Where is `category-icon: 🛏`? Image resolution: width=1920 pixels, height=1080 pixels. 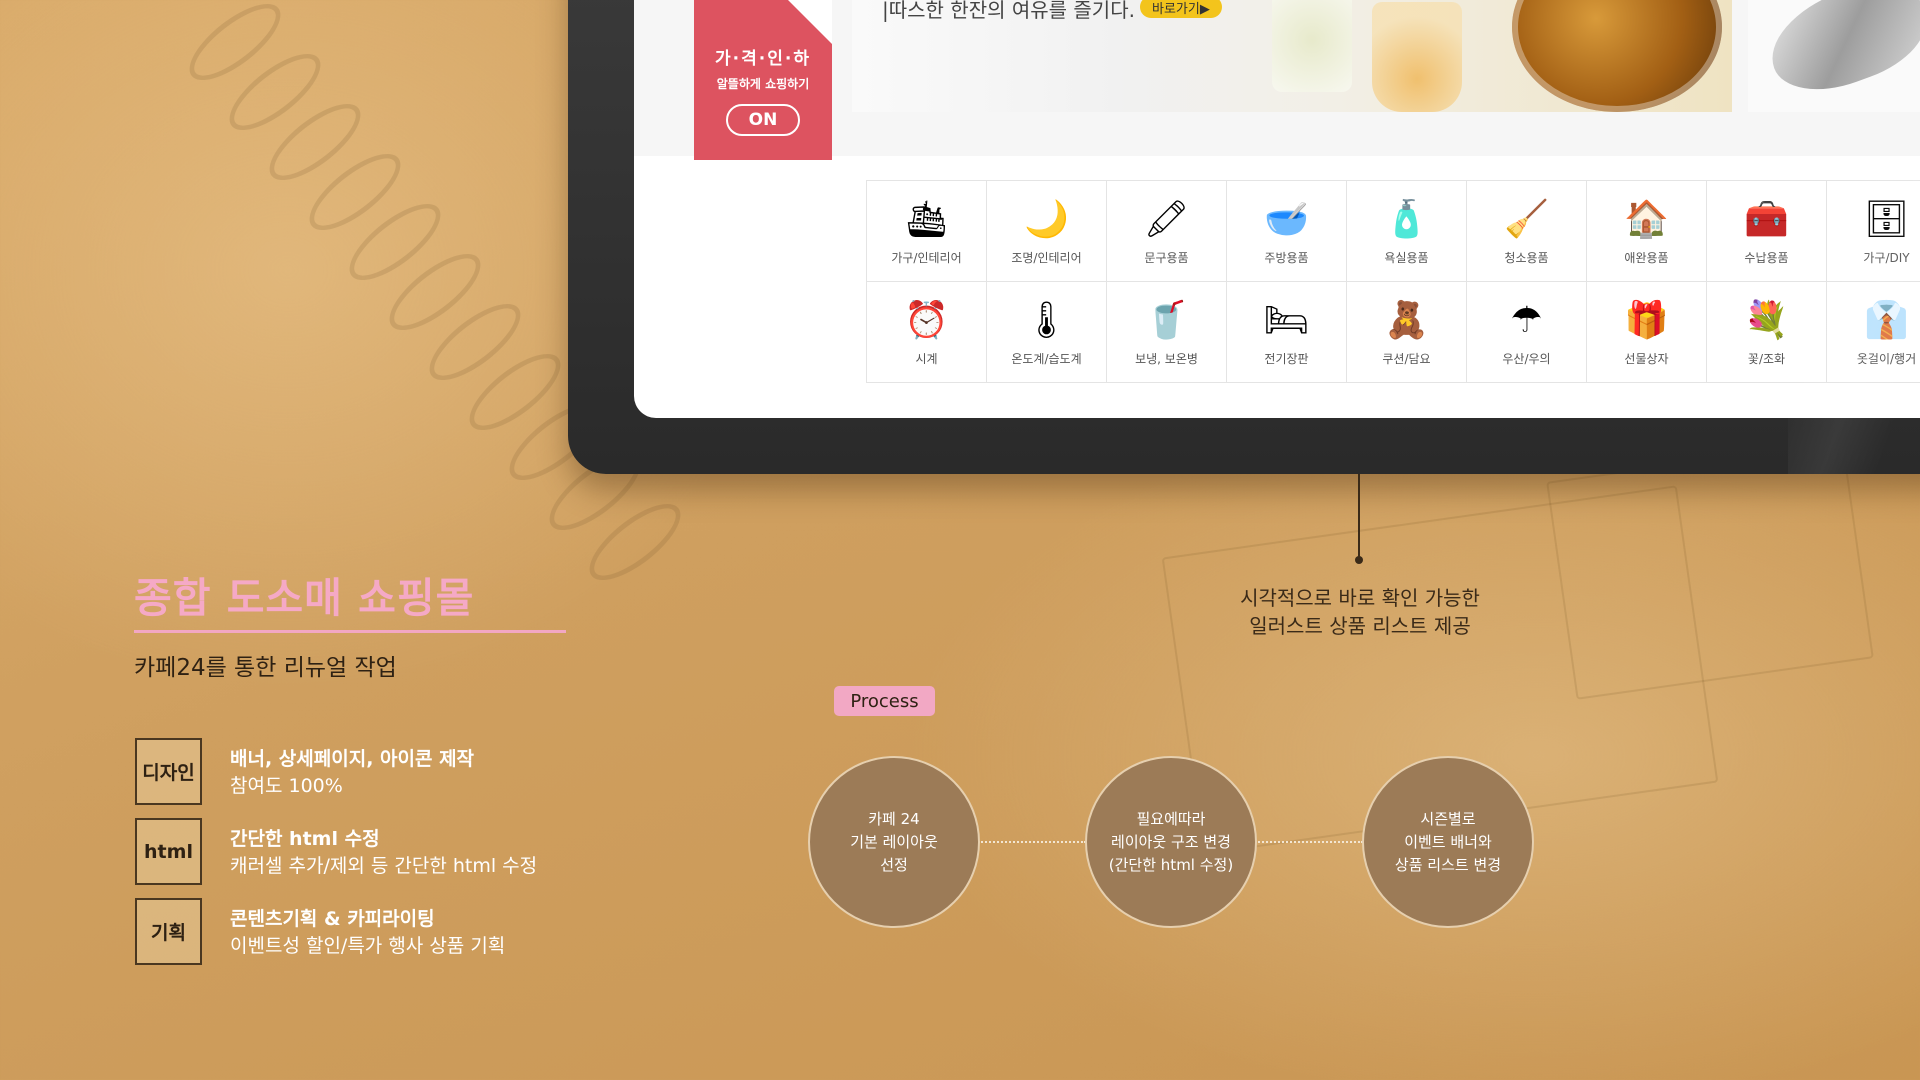
category-icon: 🛏 is located at coordinates (1286, 320).